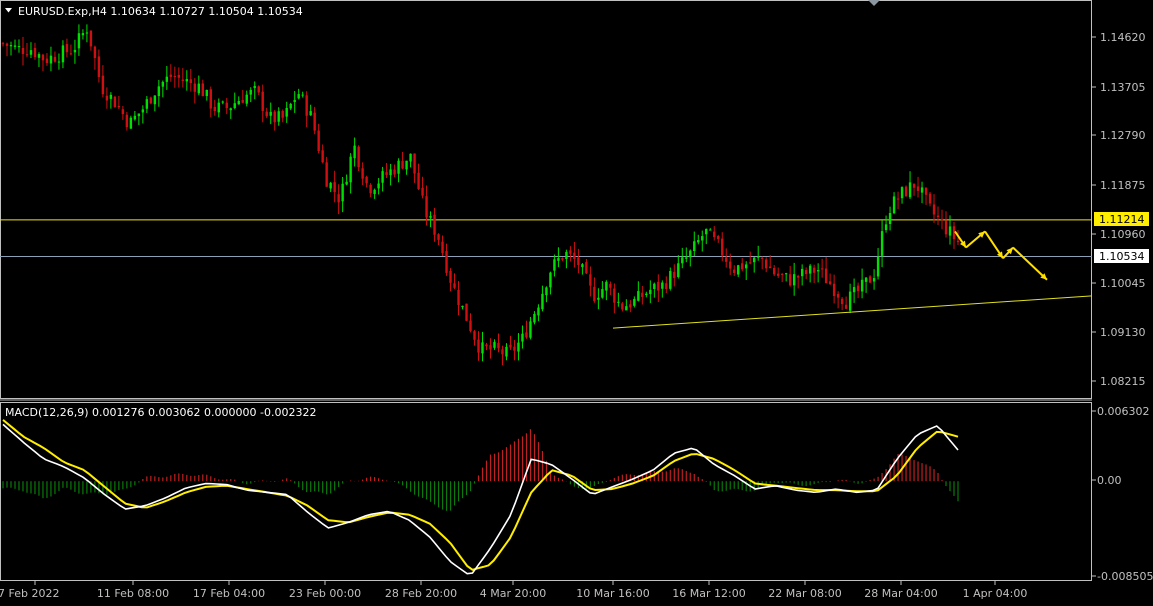 Image resolution: width=1153 pixels, height=606 pixels. Describe the element at coordinates (1123, 283) in the screenshot. I see `price-axis-label: 1.10045` at that location.